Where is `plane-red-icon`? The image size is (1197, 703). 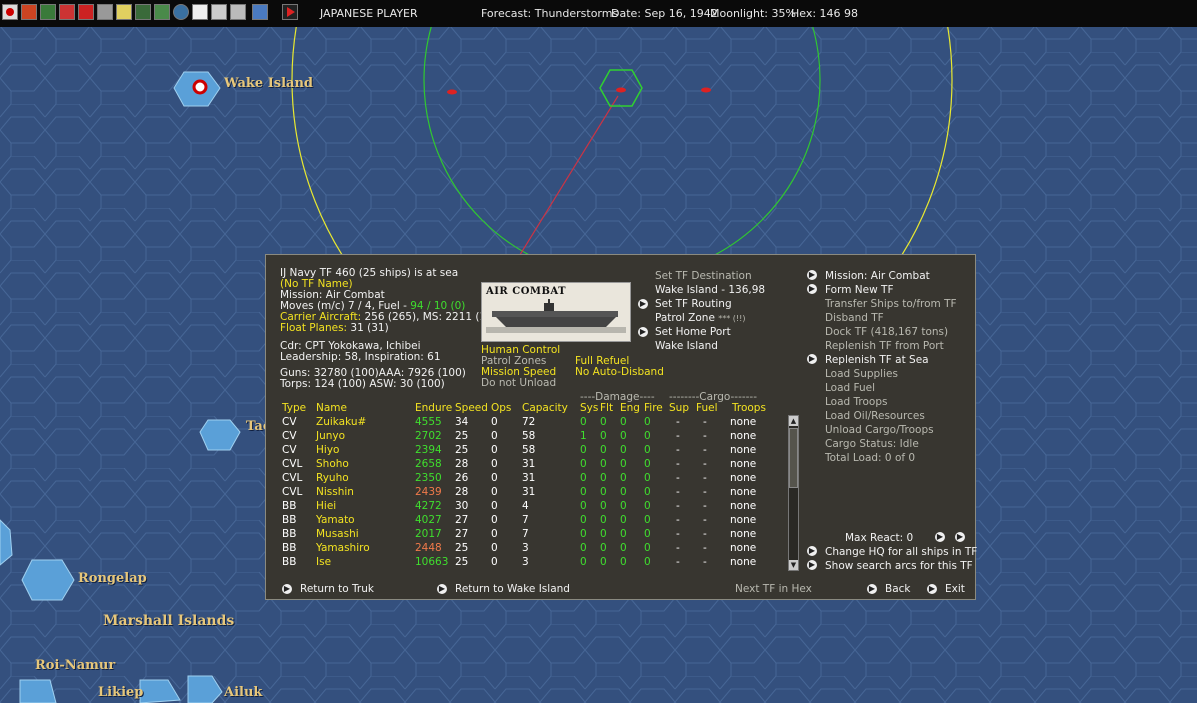
plane-red-icon is located at coordinates (67, 12).